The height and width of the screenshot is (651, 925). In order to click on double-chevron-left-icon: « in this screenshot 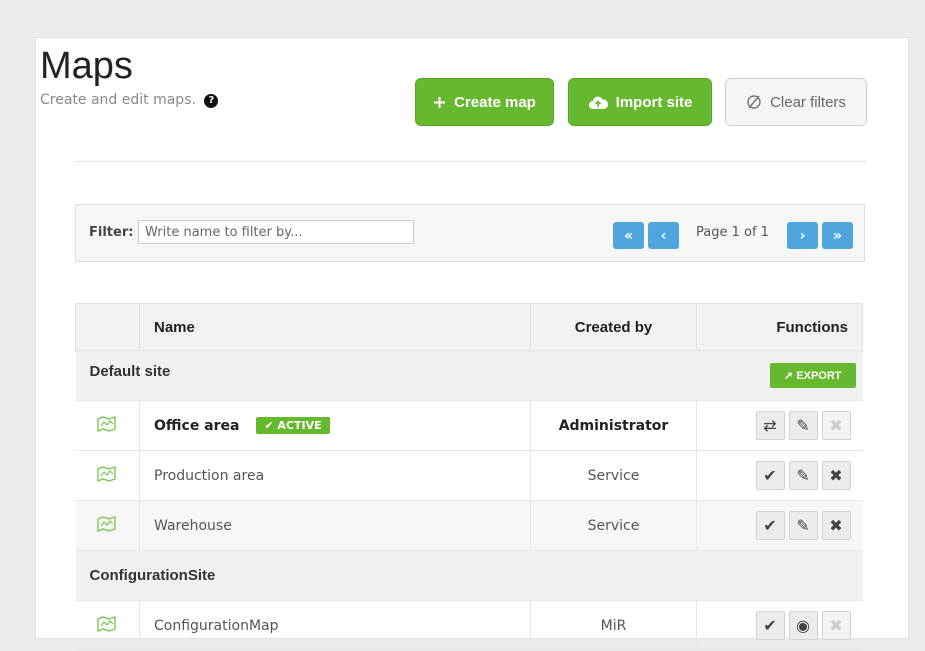, I will do `click(628, 235)`.